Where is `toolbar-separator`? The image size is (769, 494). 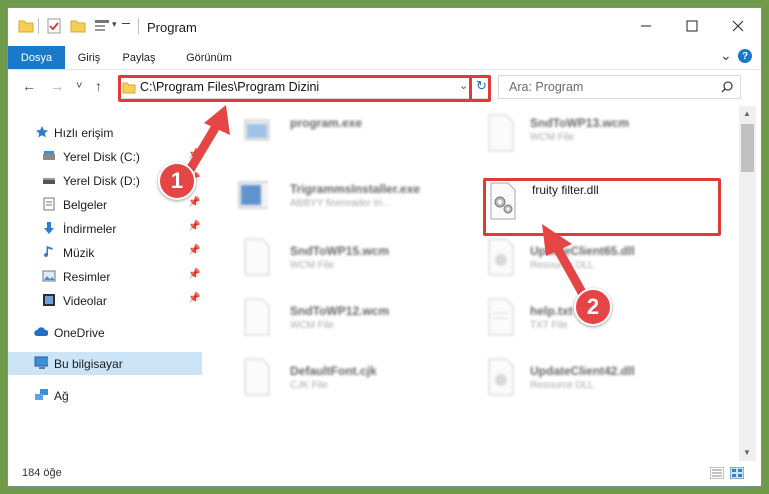 toolbar-separator is located at coordinates (38, 26).